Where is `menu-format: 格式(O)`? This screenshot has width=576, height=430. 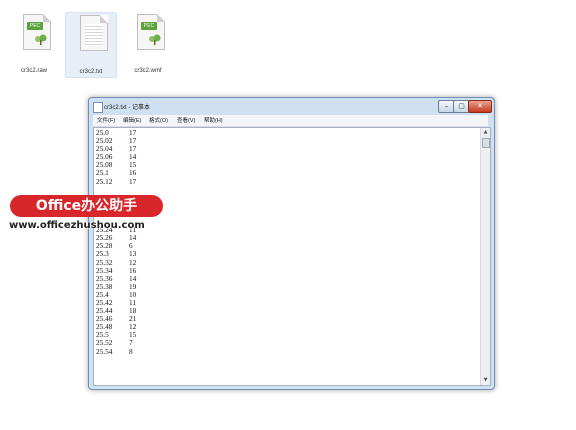 menu-format: 格式(O) is located at coordinates (158, 120).